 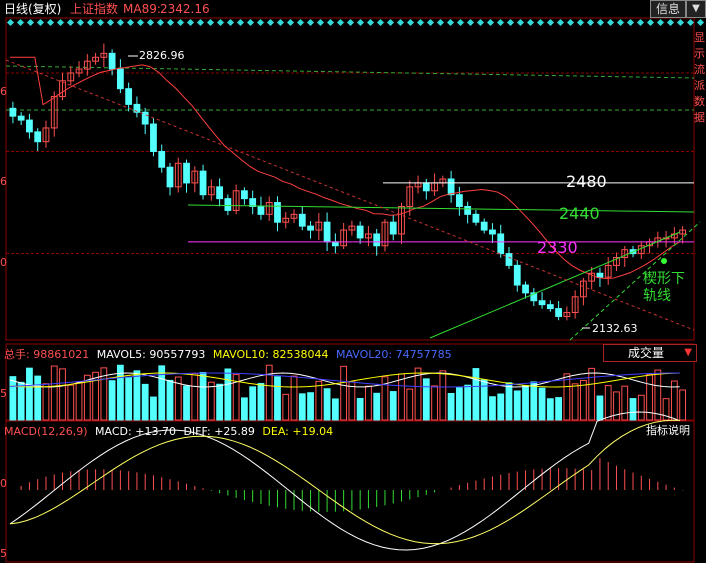 I want to click on volume-dropdown-label: 成交量, so click(x=646, y=353).